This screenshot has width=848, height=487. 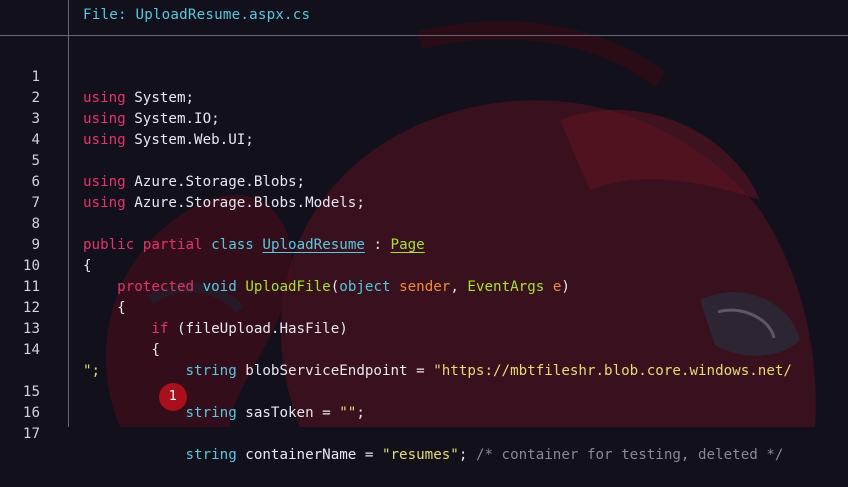 I want to click on comment: /* container for testing, deleted */, so click(x=629, y=455).